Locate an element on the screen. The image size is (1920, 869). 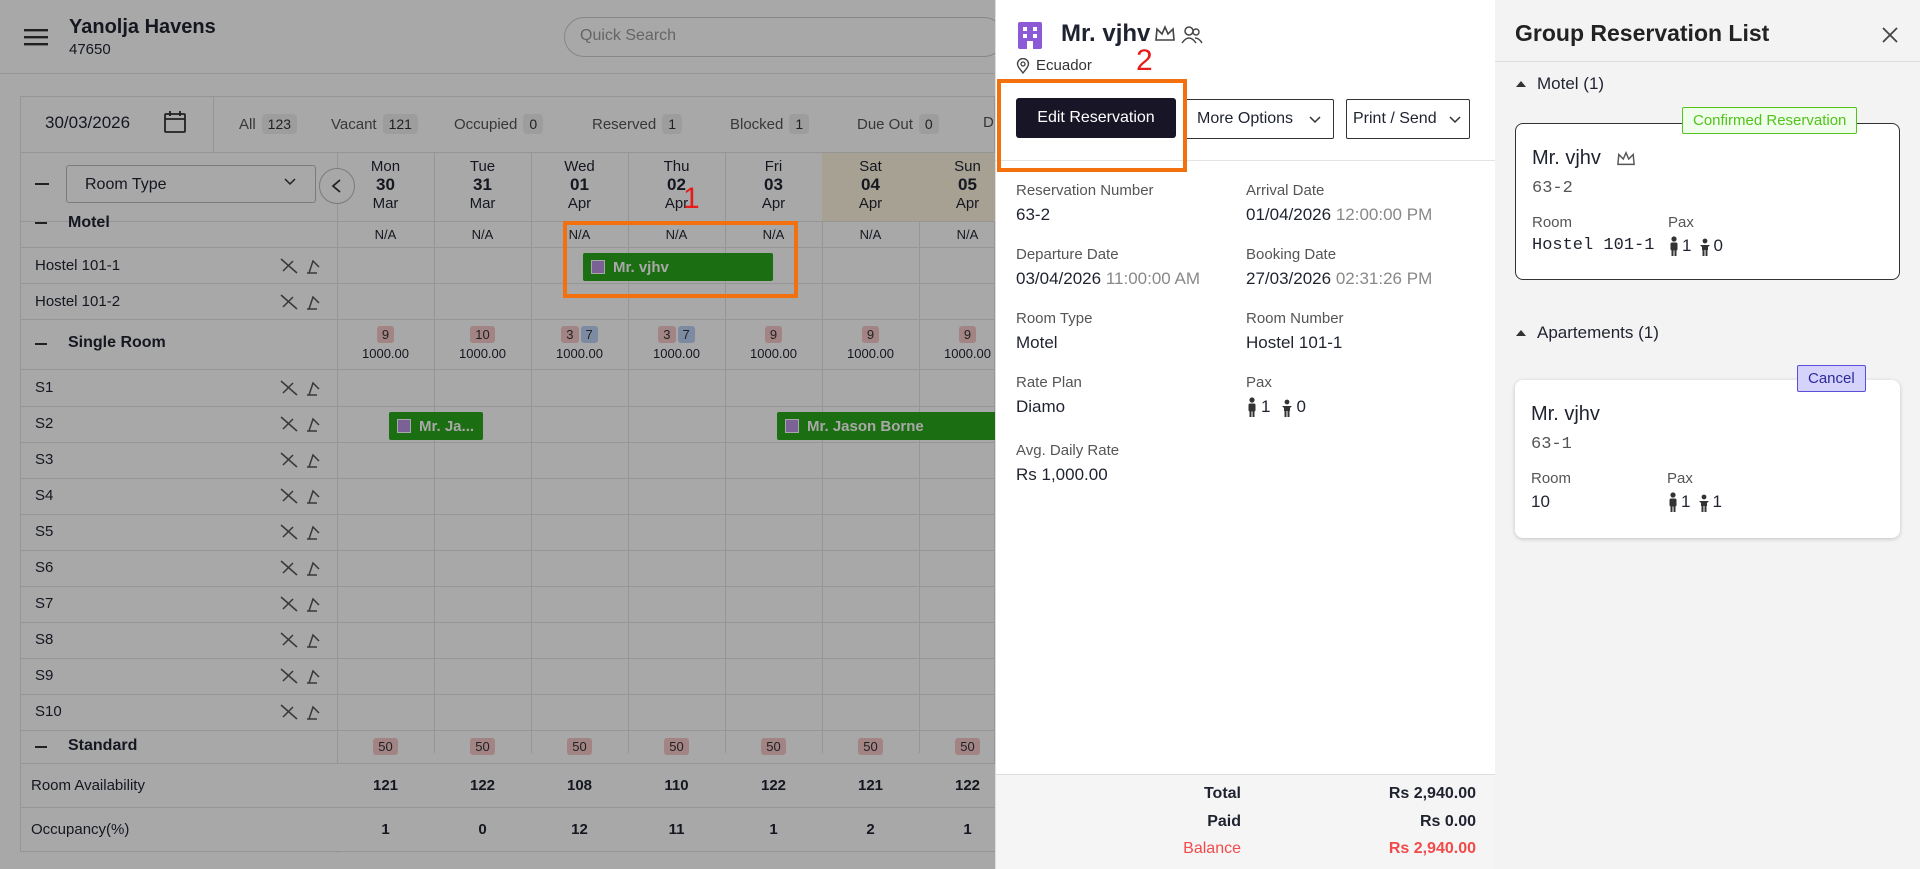
quick-search-input: Quick Search is located at coordinates (779, 37).